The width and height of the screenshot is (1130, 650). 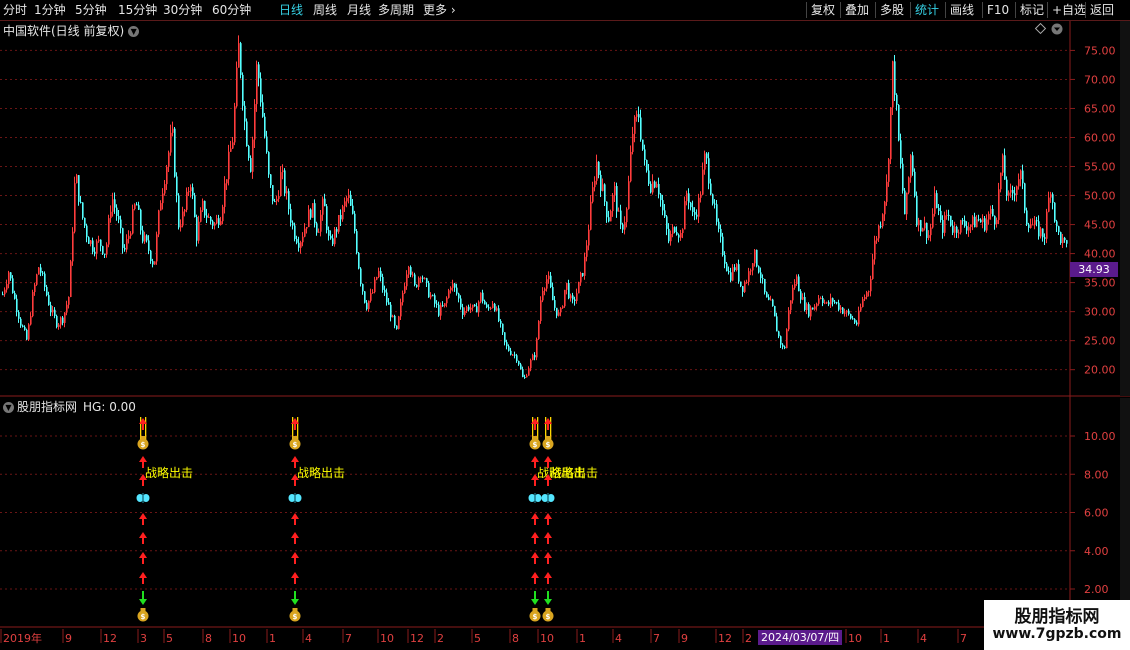 I want to click on time-axis-label: 8, so click(x=515, y=638).